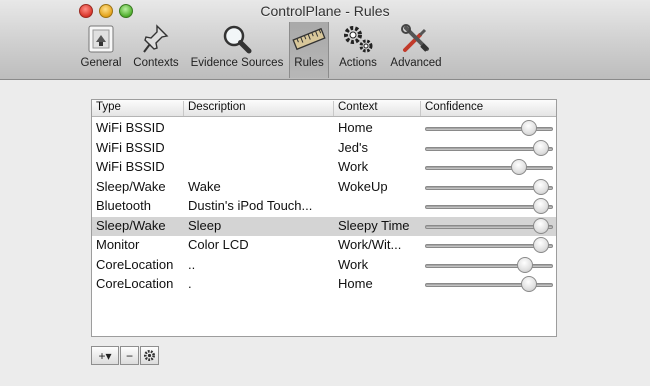 The height and width of the screenshot is (386, 650). What do you see at coordinates (324, 148) in the screenshot?
I see `table-row: WiFi BSSID Jed's` at bounding box center [324, 148].